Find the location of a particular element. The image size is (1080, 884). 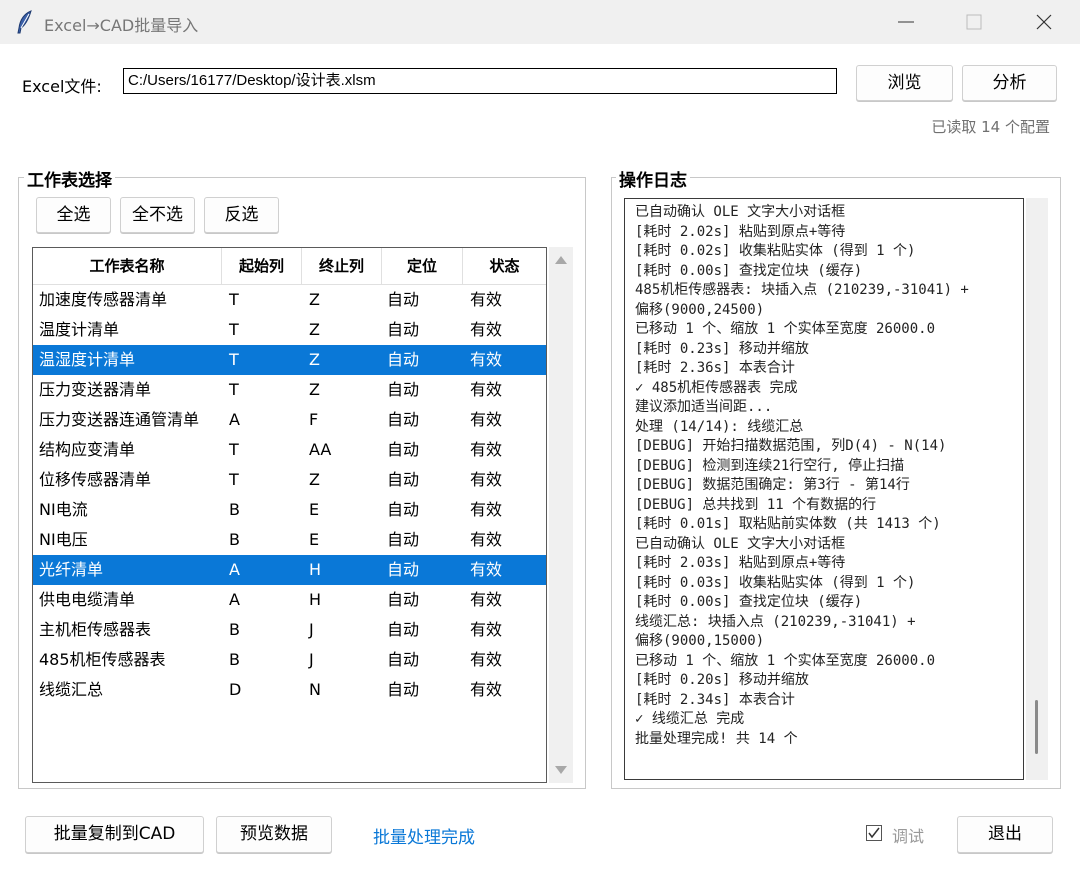

cell-name: 线缆汇总 is located at coordinates (71, 689).